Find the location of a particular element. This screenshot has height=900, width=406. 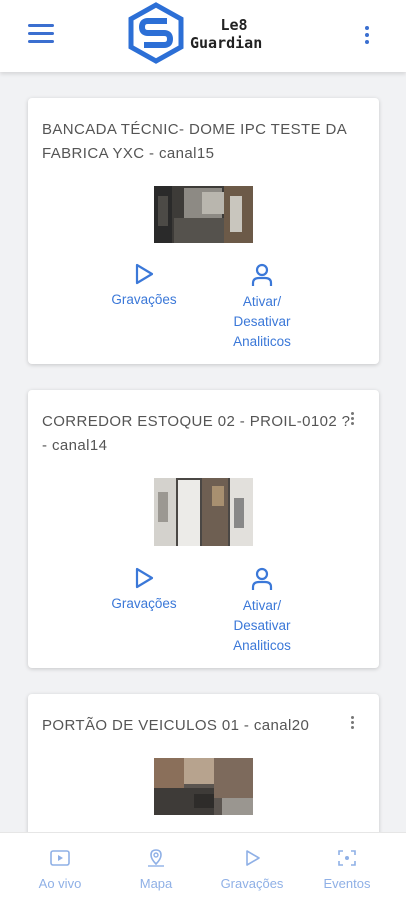

app-bar: Le8 Guardian is located at coordinates (203, 36).